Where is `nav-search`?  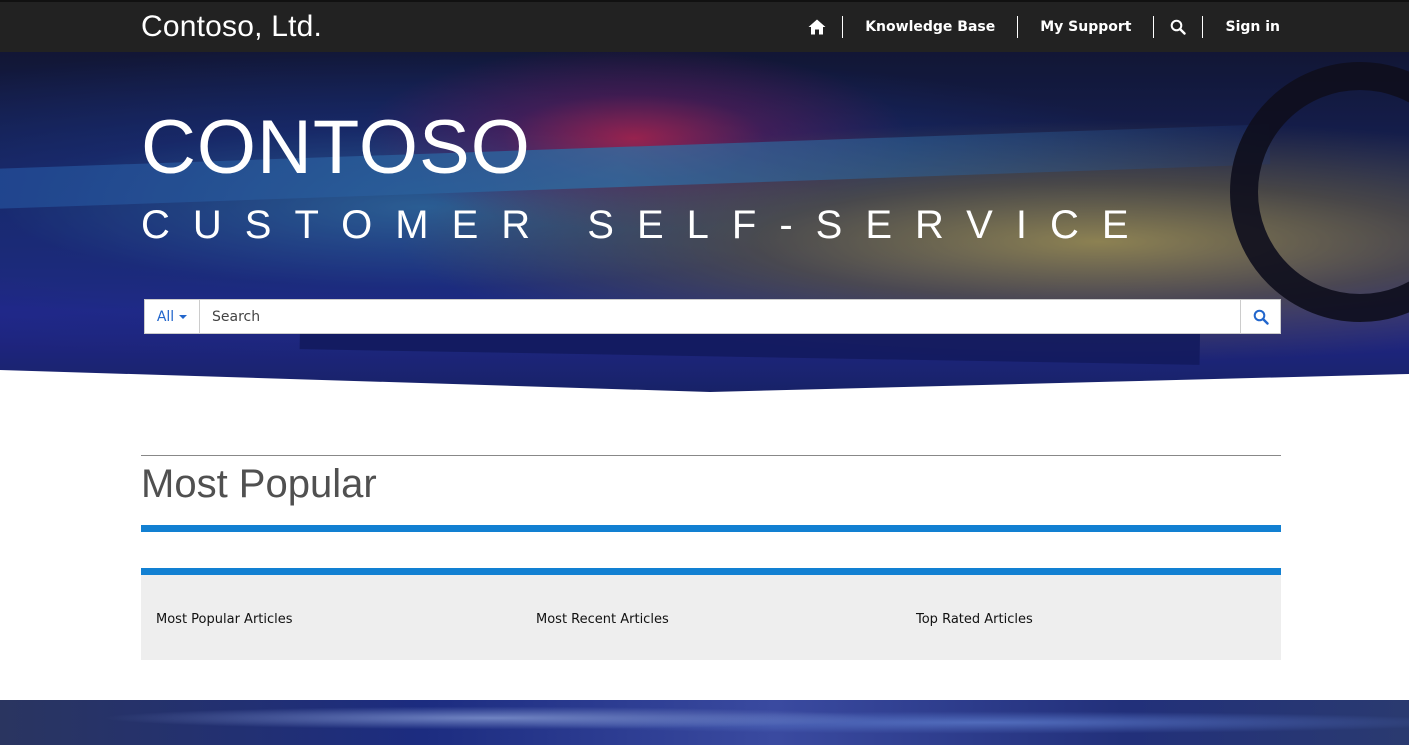
nav-search is located at coordinates (1179, 27).